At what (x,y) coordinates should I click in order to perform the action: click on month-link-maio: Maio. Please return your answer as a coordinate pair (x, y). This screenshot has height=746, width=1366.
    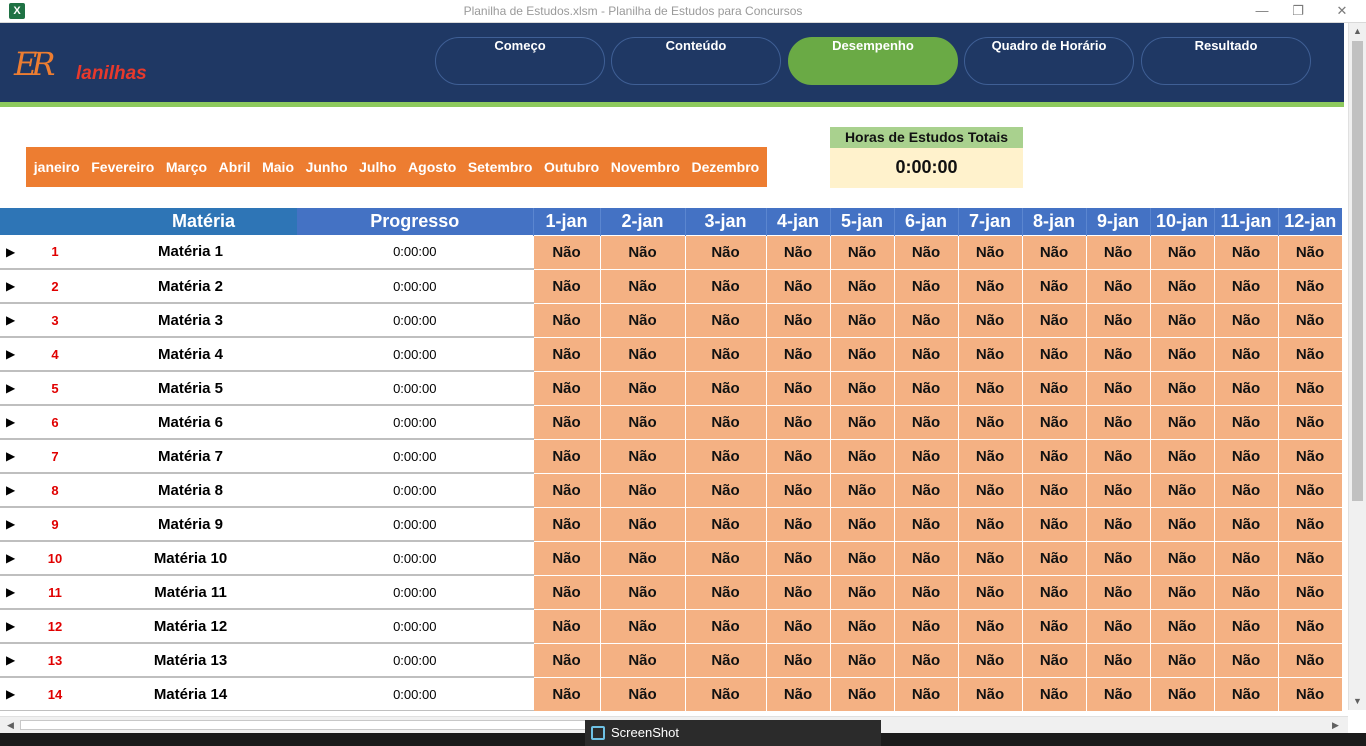
    Looking at the image, I should click on (278, 167).